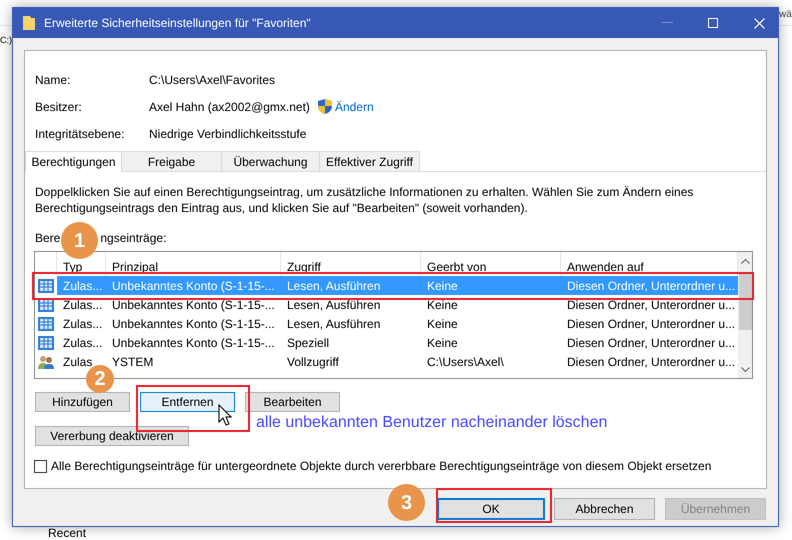 The image size is (792, 540). What do you see at coordinates (229, 107) in the screenshot?
I see `field-value: Axel Hahn (ax2002@gmx.net)` at bounding box center [229, 107].